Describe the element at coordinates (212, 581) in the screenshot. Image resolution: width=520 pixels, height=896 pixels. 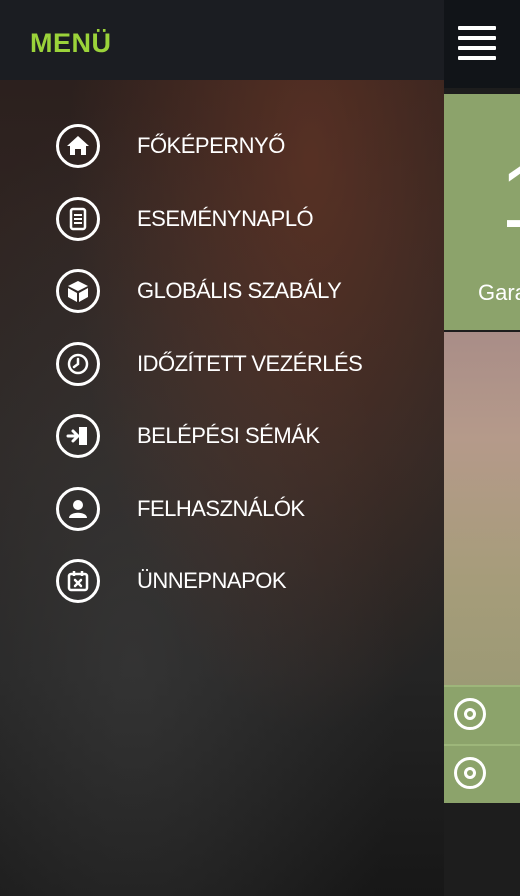
I see `menu-item-label: ÜNNEPNAPOK` at that location.